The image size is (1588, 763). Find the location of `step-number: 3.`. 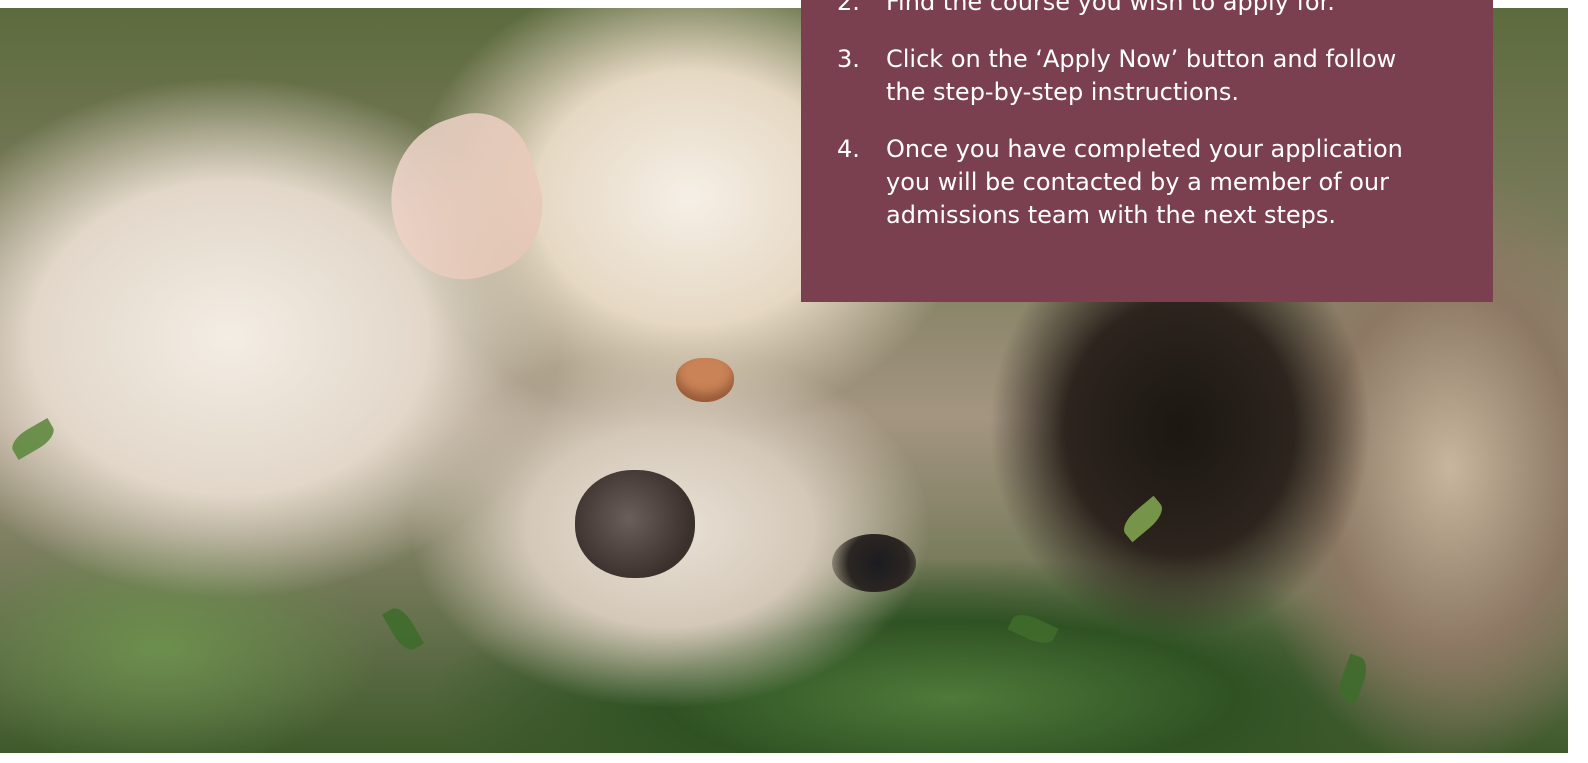

step-number: 3. is located at coordinates (848, 59).